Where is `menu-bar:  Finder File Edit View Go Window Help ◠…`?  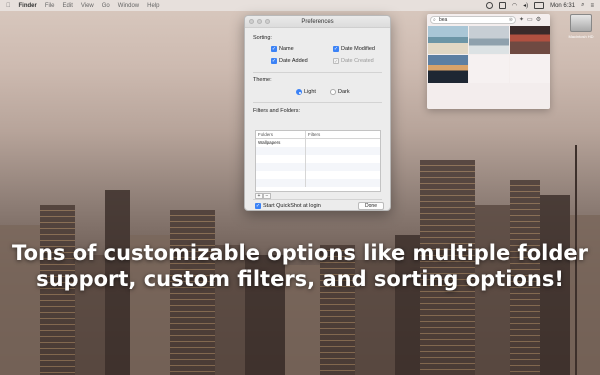
menu-bar:  Finder File Edit View Go Window Help ◠… is located at coordinates (300, 5).